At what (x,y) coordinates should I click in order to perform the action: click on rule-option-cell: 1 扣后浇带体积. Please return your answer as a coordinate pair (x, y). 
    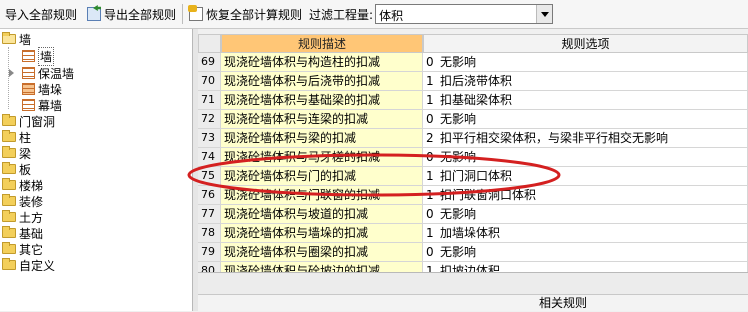
    Looking at the image, I should click on (585, 81).